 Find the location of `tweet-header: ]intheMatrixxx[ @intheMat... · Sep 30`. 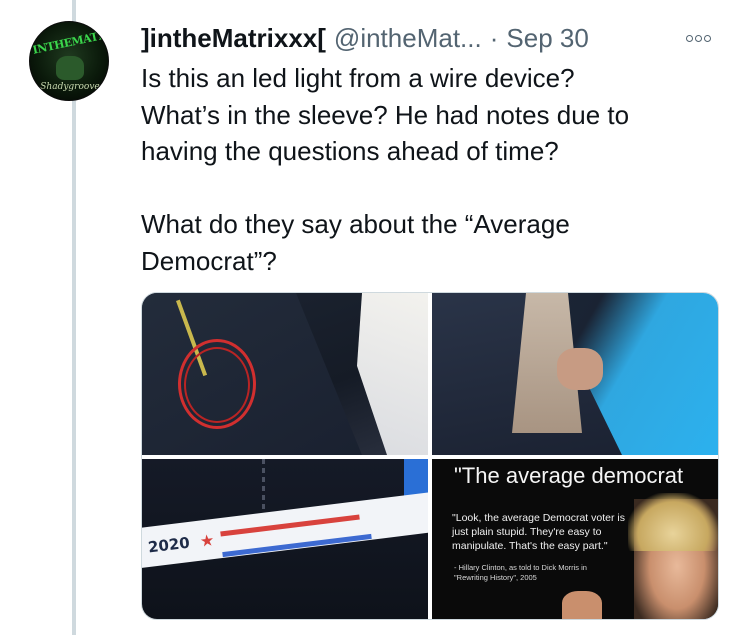

tweet-header: ]intheMatrixxx[ @intheMat... · Sep 30 is located at coordinates (365, 38).